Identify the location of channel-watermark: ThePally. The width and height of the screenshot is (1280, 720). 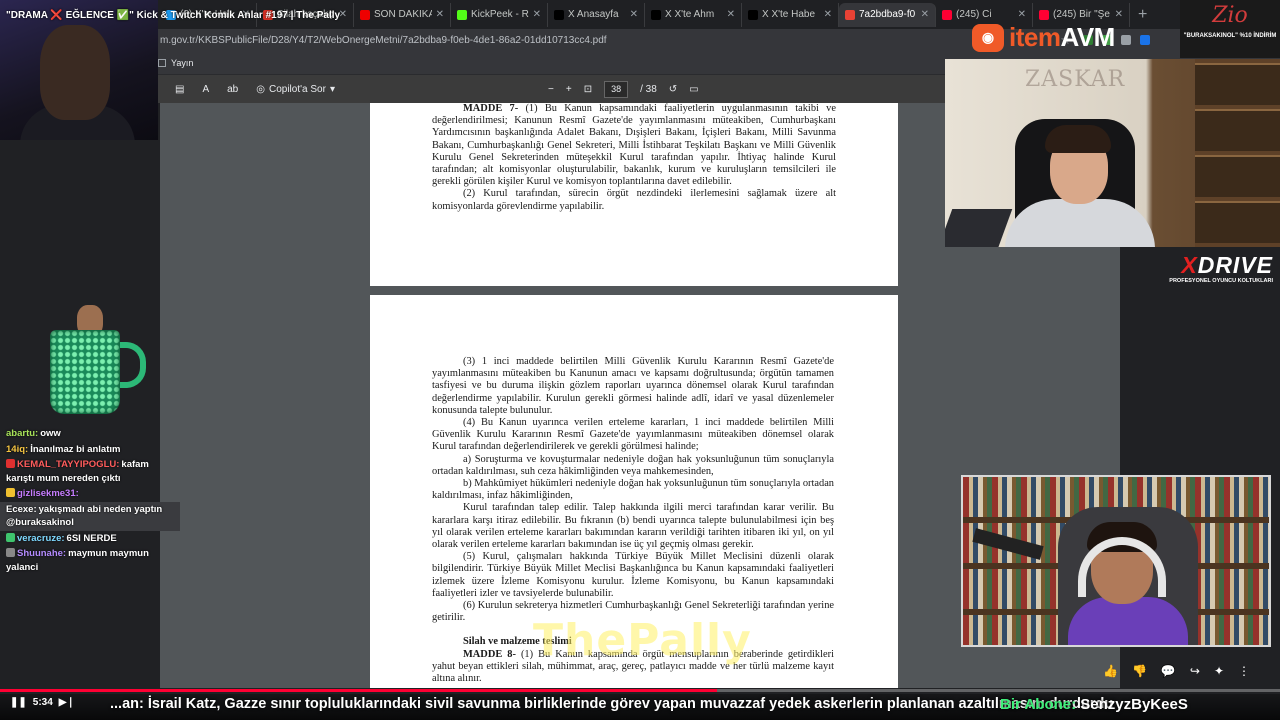
(642, 640).